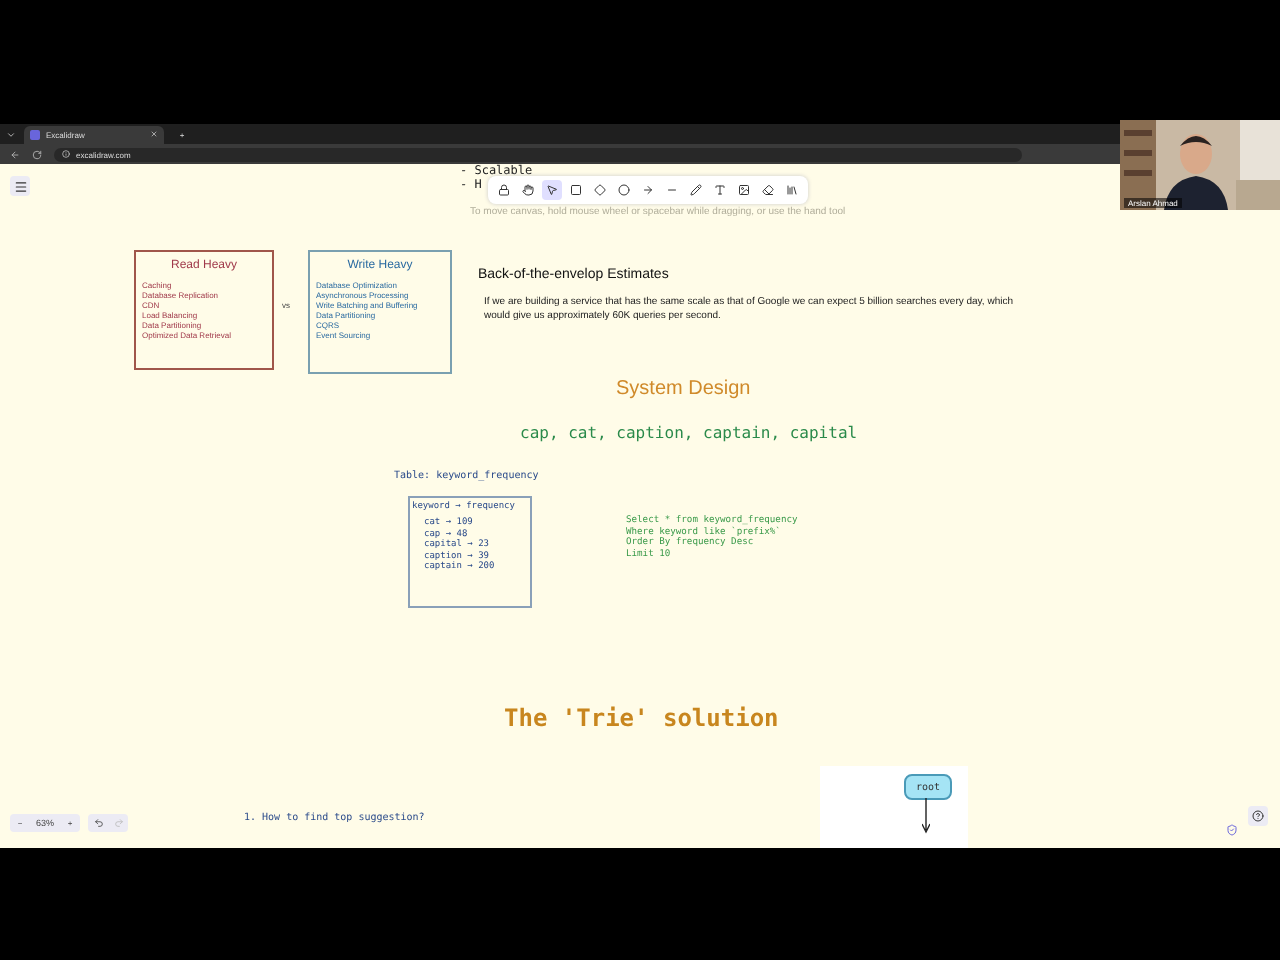 Image resolution: width=1280 pixels, height=960 pixels. I want to click on select-icon, so click(552, 190).